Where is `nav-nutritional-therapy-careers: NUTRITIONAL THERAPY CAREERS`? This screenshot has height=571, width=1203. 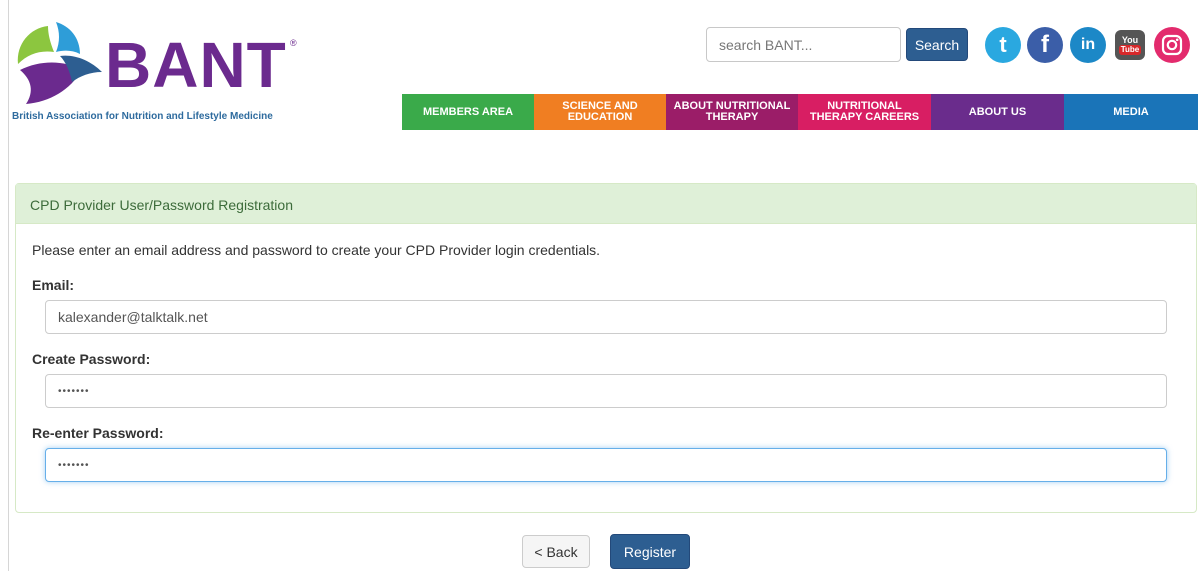 nav-nutritional-therapy-careers: NUTRITIONAL THERAPY CAREERS is located at coordinates (864, 112).